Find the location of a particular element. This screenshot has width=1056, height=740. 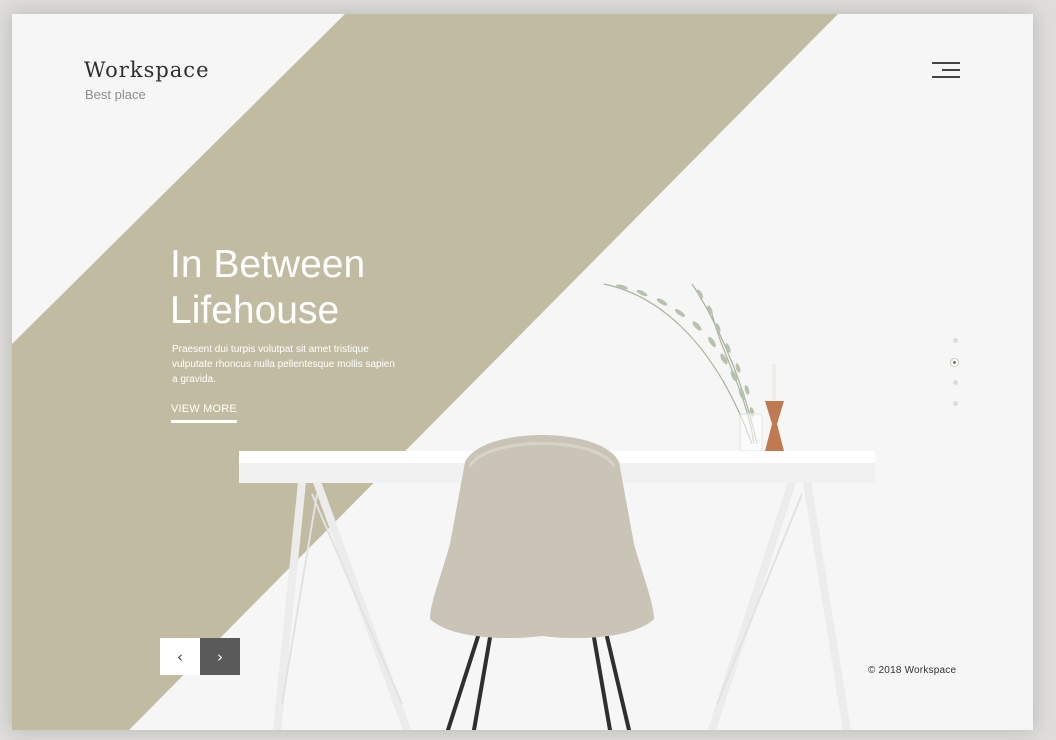

glass-vase is located at coordinates (751, 432).